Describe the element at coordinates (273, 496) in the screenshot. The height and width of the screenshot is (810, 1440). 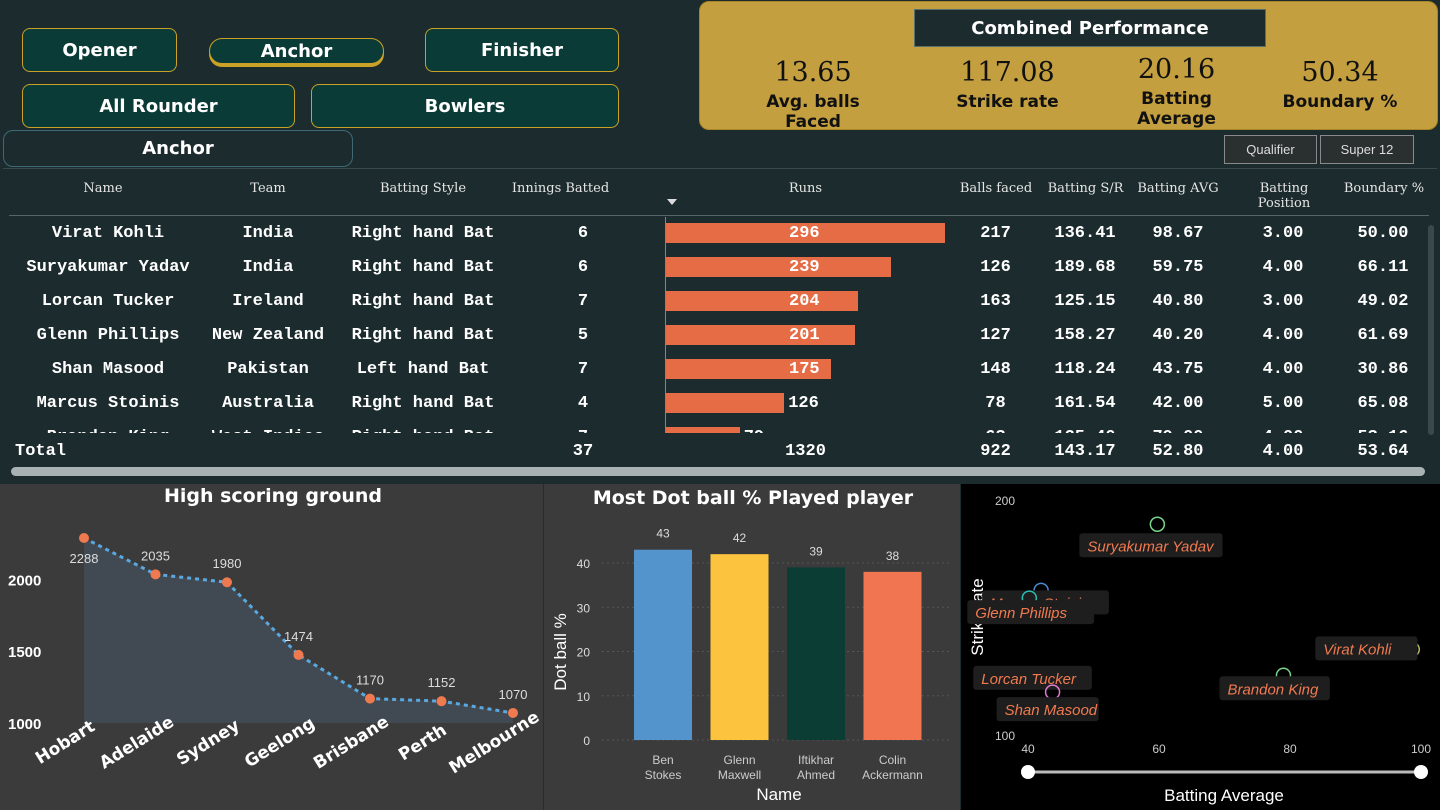
I see `chart-title: High scoring ground` at that location.